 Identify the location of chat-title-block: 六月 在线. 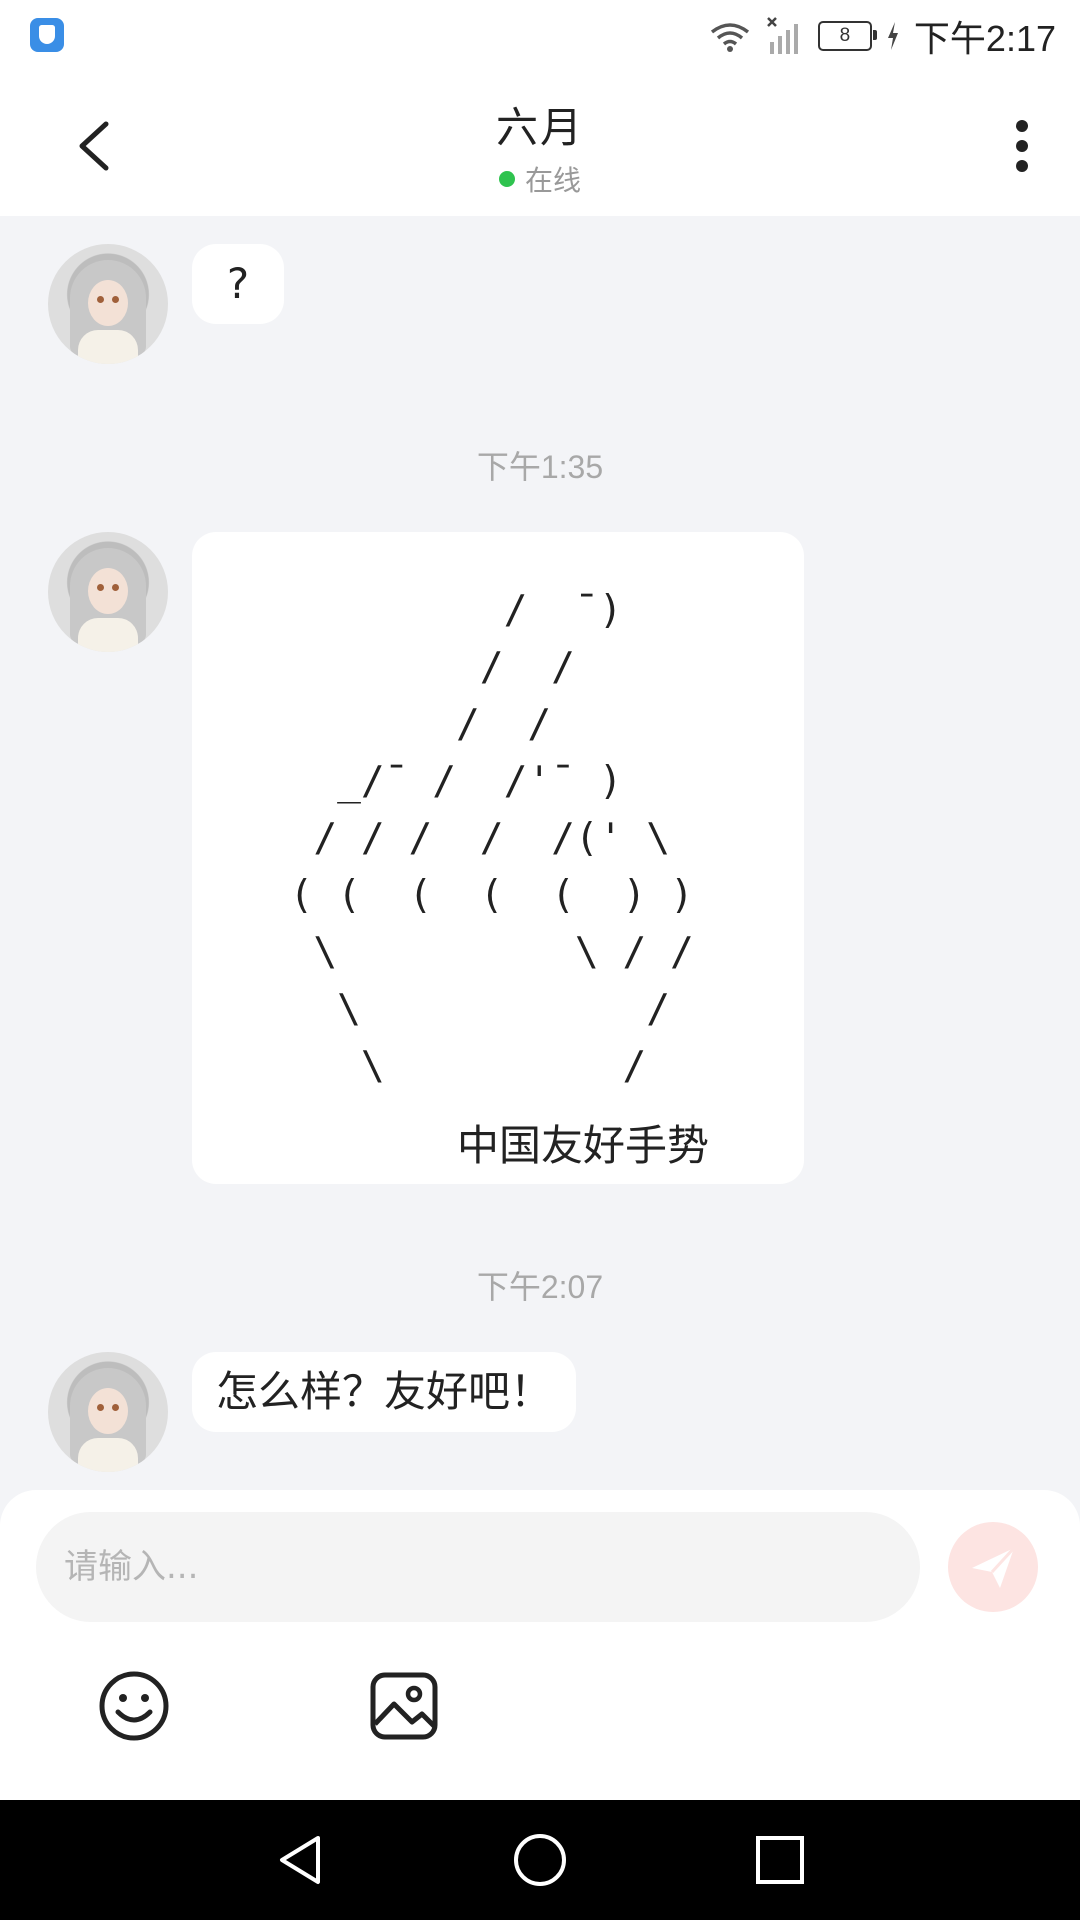
(540, 146).